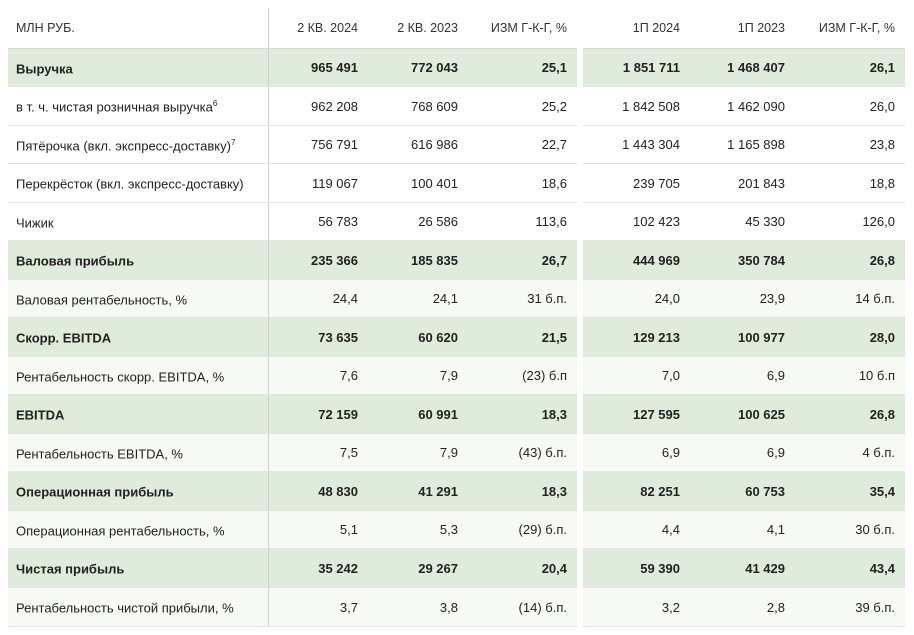 The height and width of the screenshot is (635, 914). What do you see at coordinates (318, 452) in the screenshot?
I see `cell-q2-2024: 7,5` at bounding box center [318, 452].